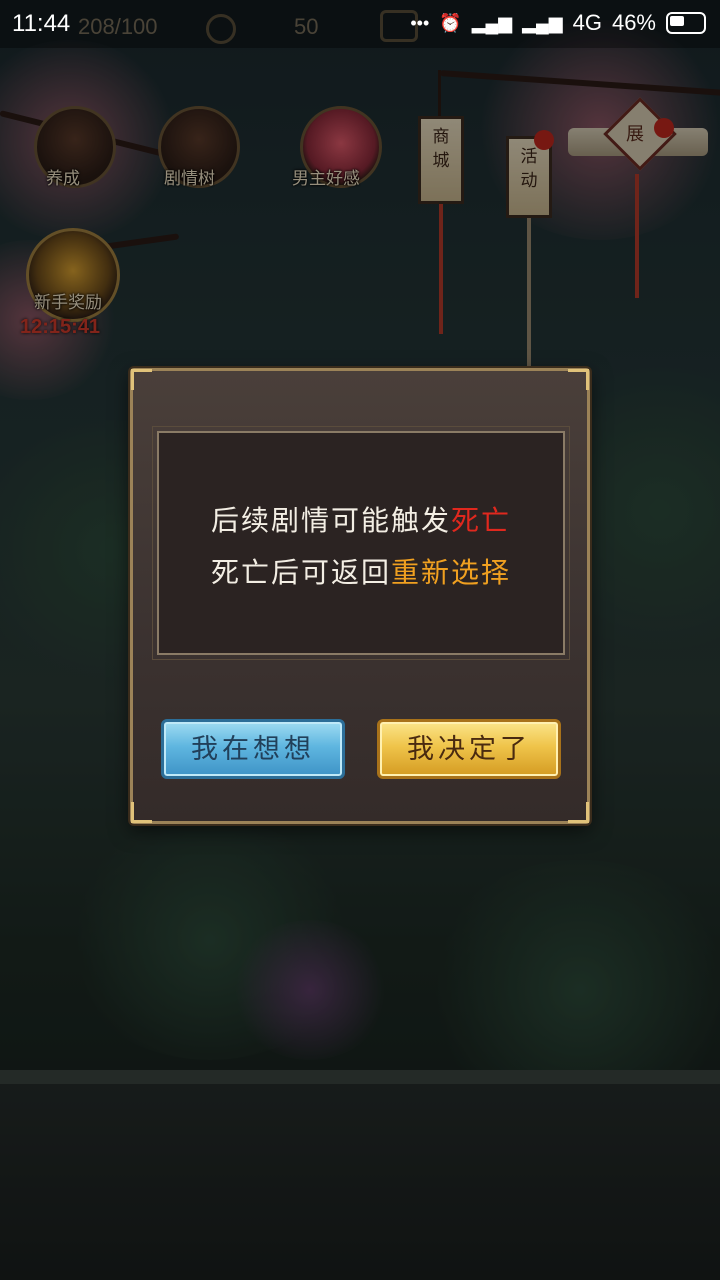 The image size is (720, 1280). Describe the element at coordinates (253, 749) in the screenshot. I see `think-again-button: 我在想想` at that location.